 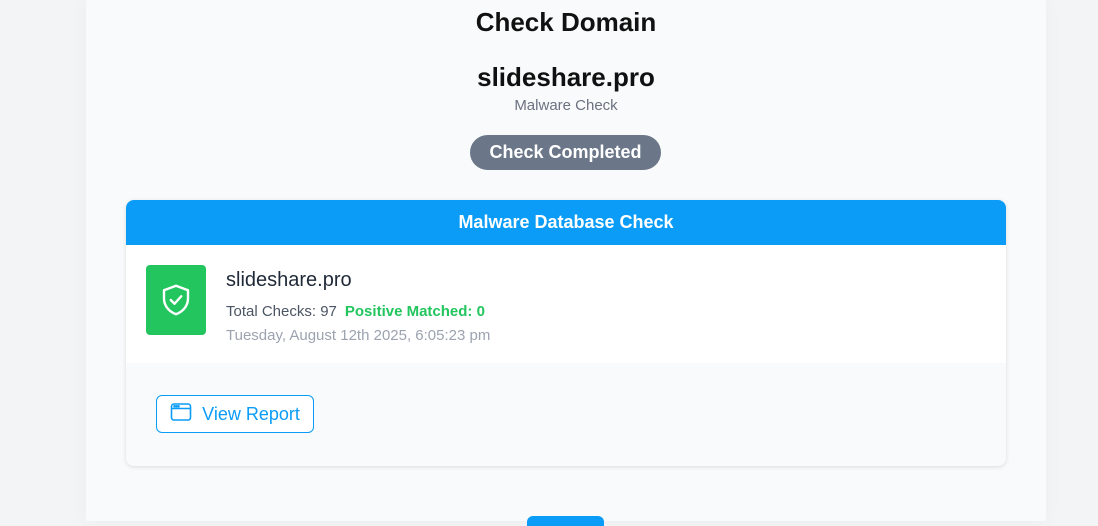 I want to click on status-badge: Check Completed, so click(x=565, y=152).